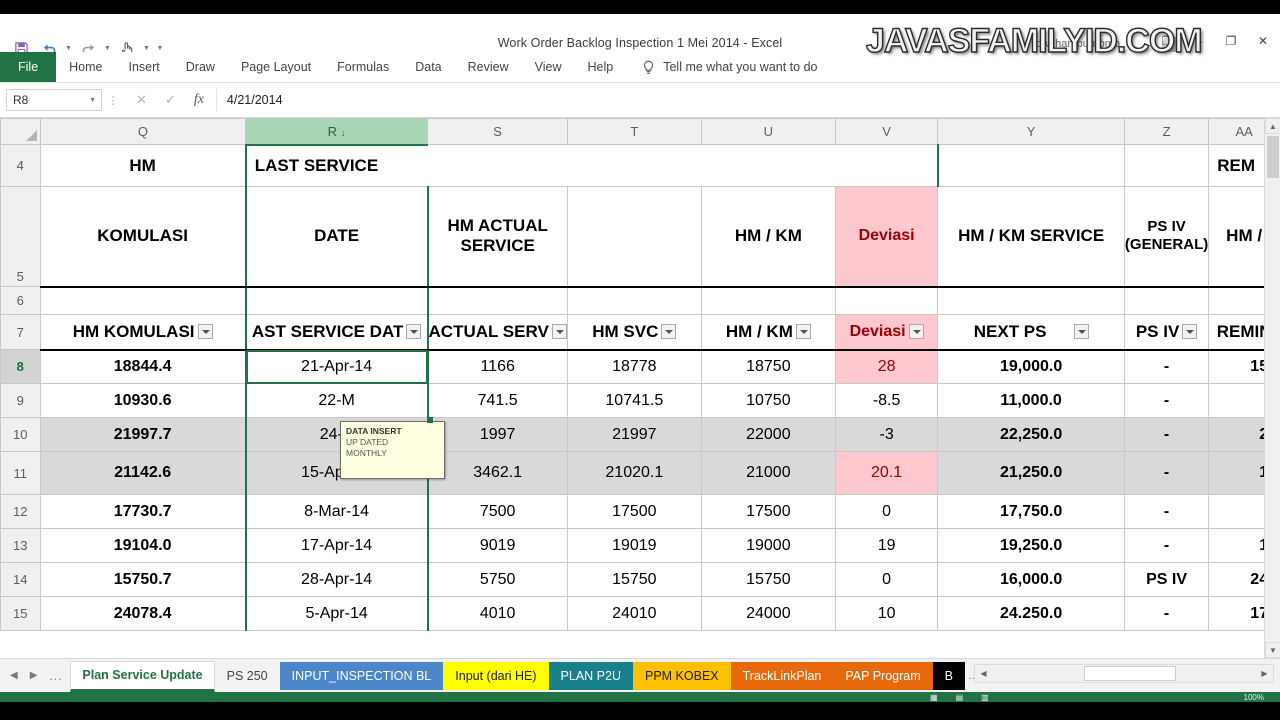 This screenshot has width=1280, height=720. Describe the element at coordinates (497, 400) in the screenshot. I see `cell-s9: 741.5` at that location.